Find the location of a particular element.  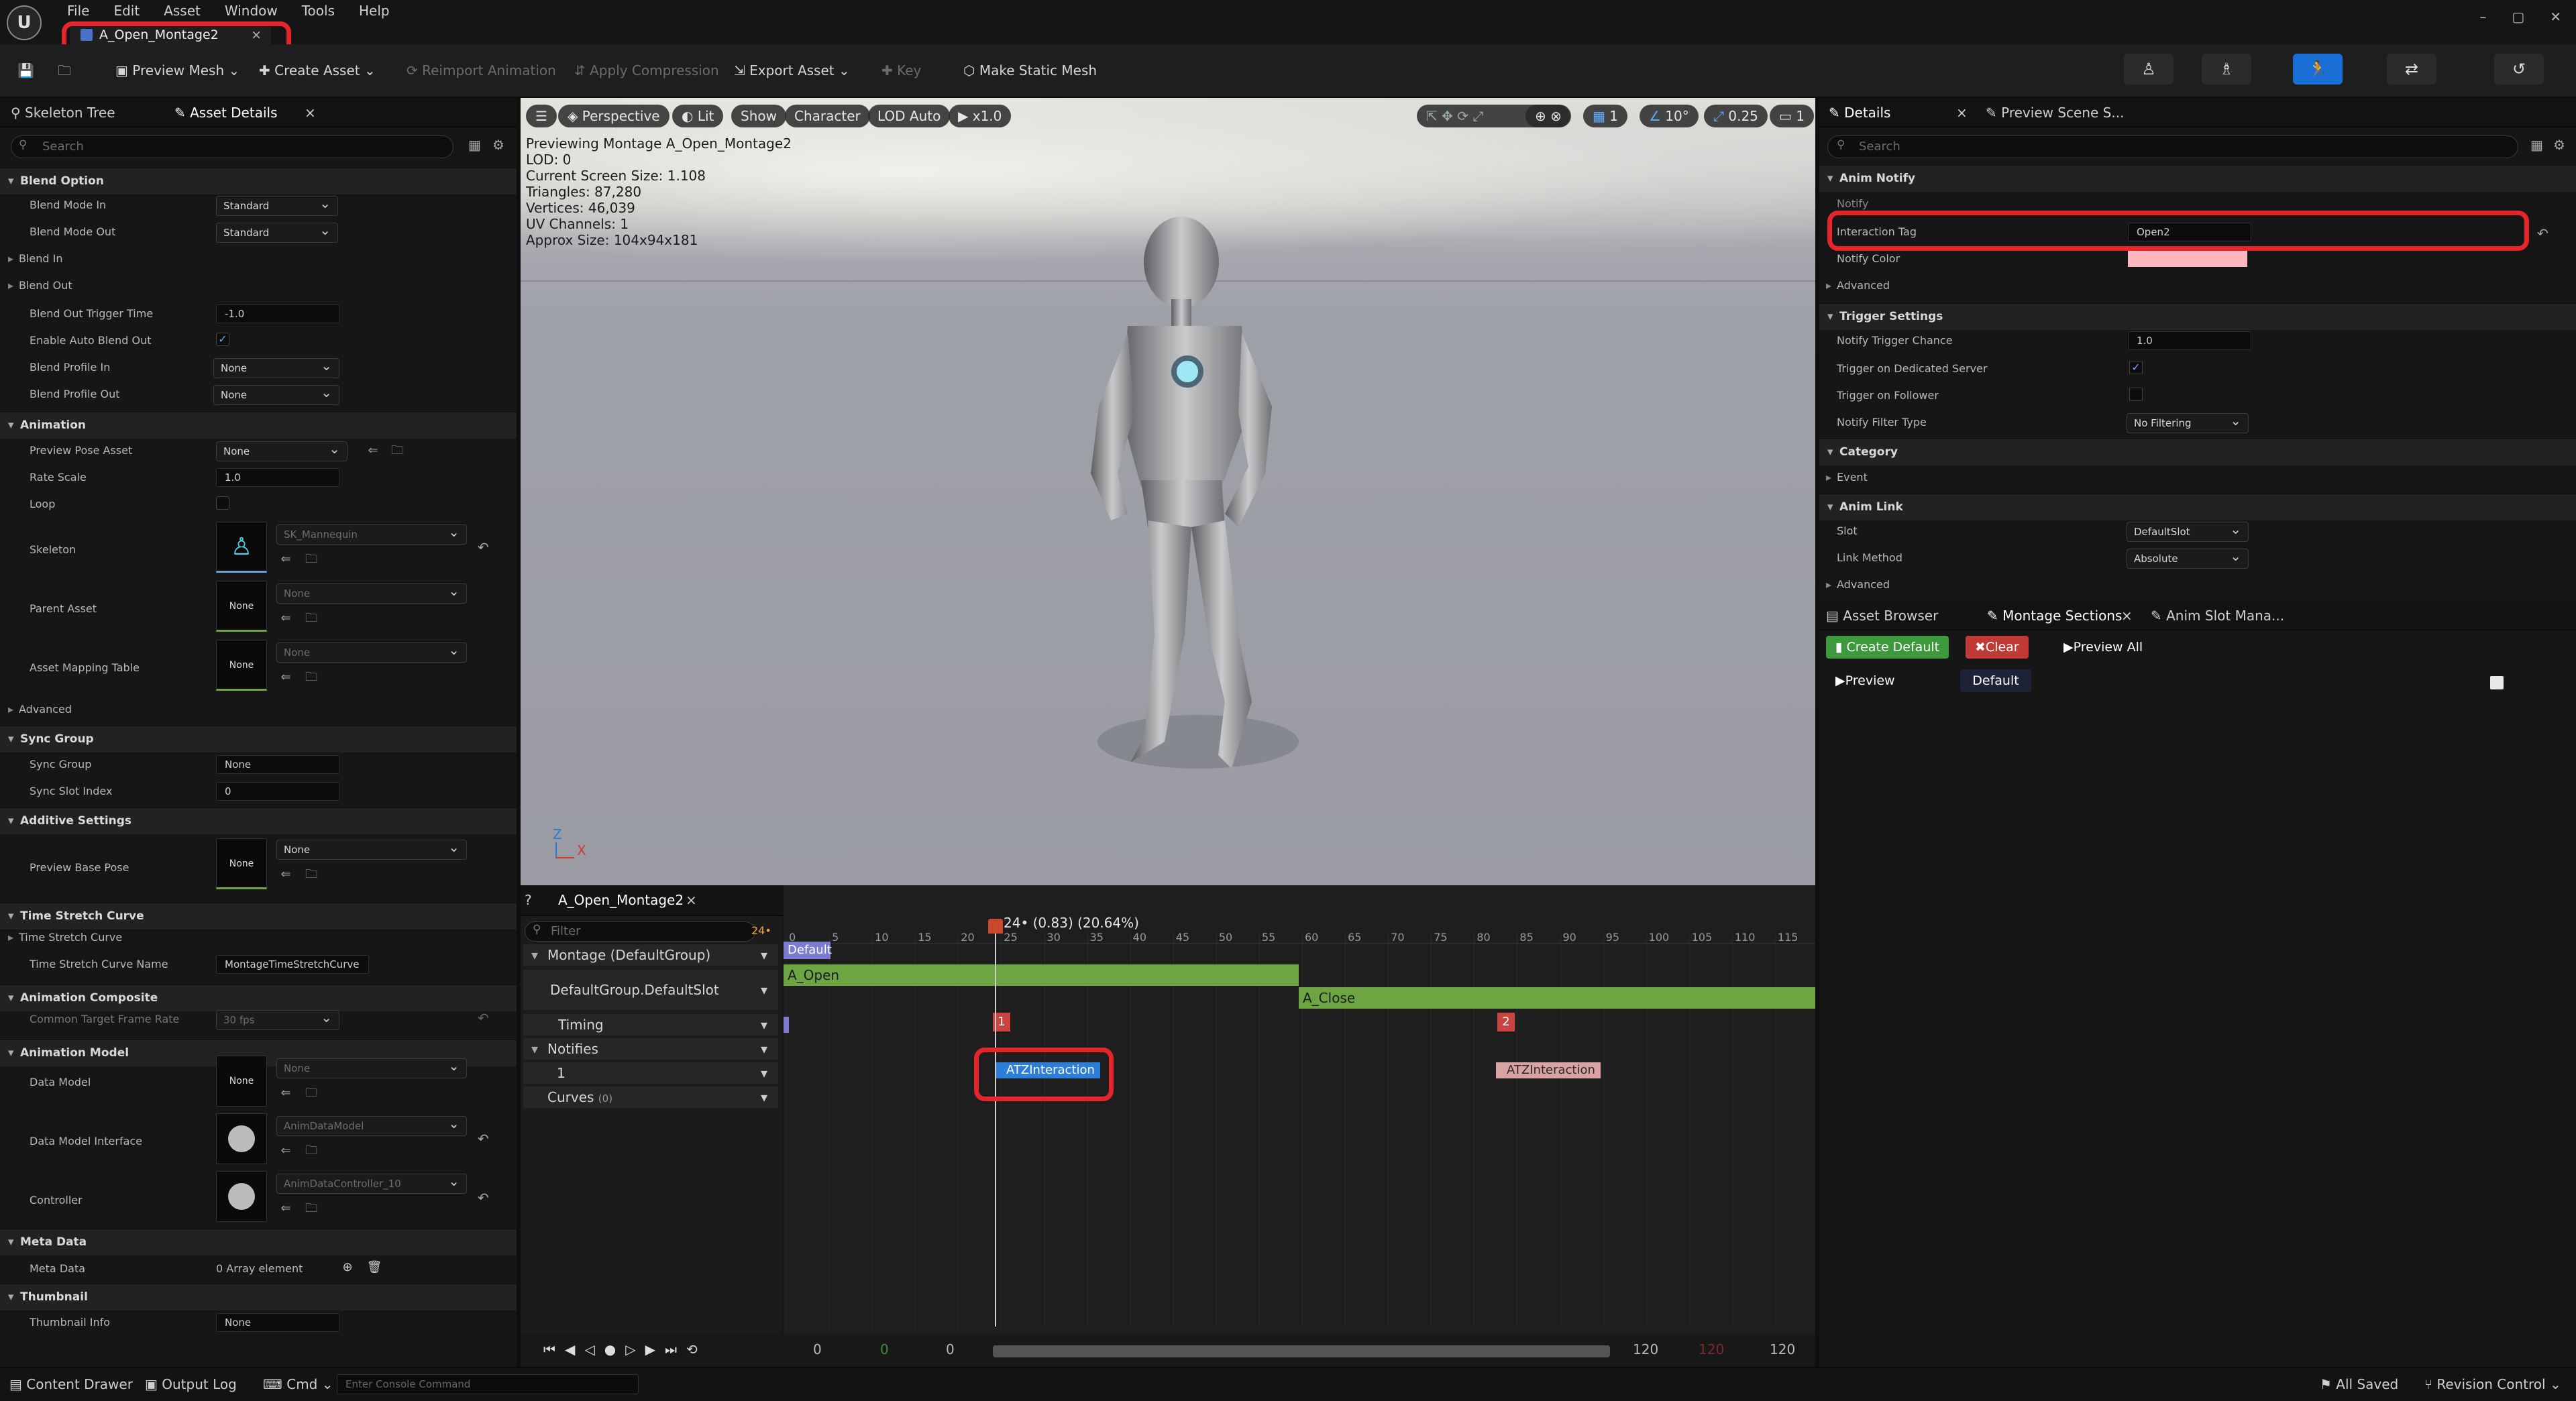

viewport-menu-button: ☰ is located at coordinates (541, 116).